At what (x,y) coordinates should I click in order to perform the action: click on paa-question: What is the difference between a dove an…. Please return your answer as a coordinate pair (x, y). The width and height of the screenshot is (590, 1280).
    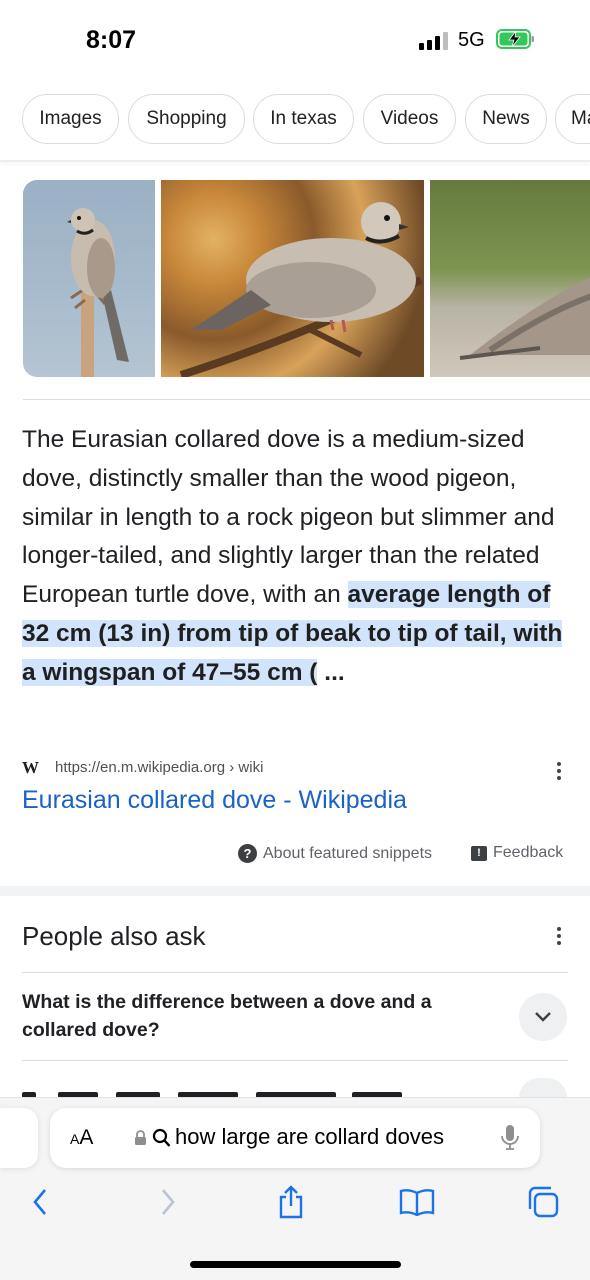
    Looking at the image, I should click on (262, 1016).